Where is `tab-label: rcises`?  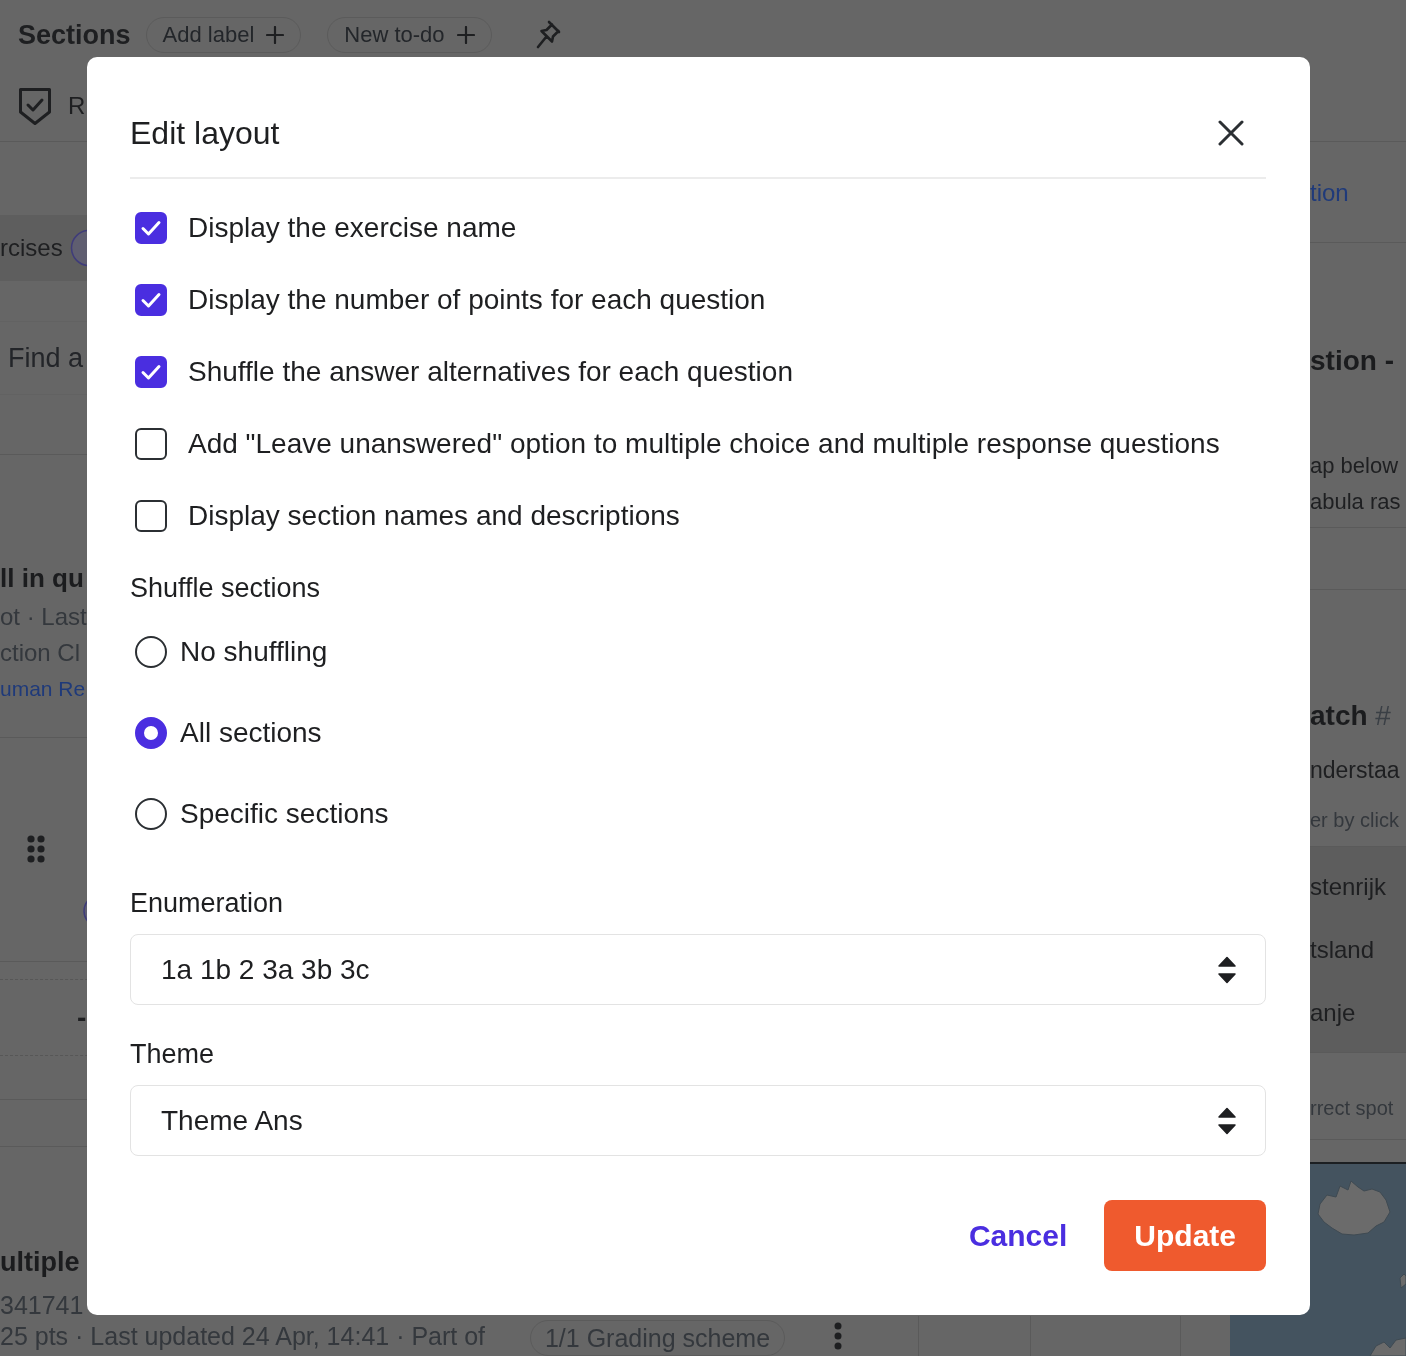 tab-label: rcises is located at coordinates (31, 248).